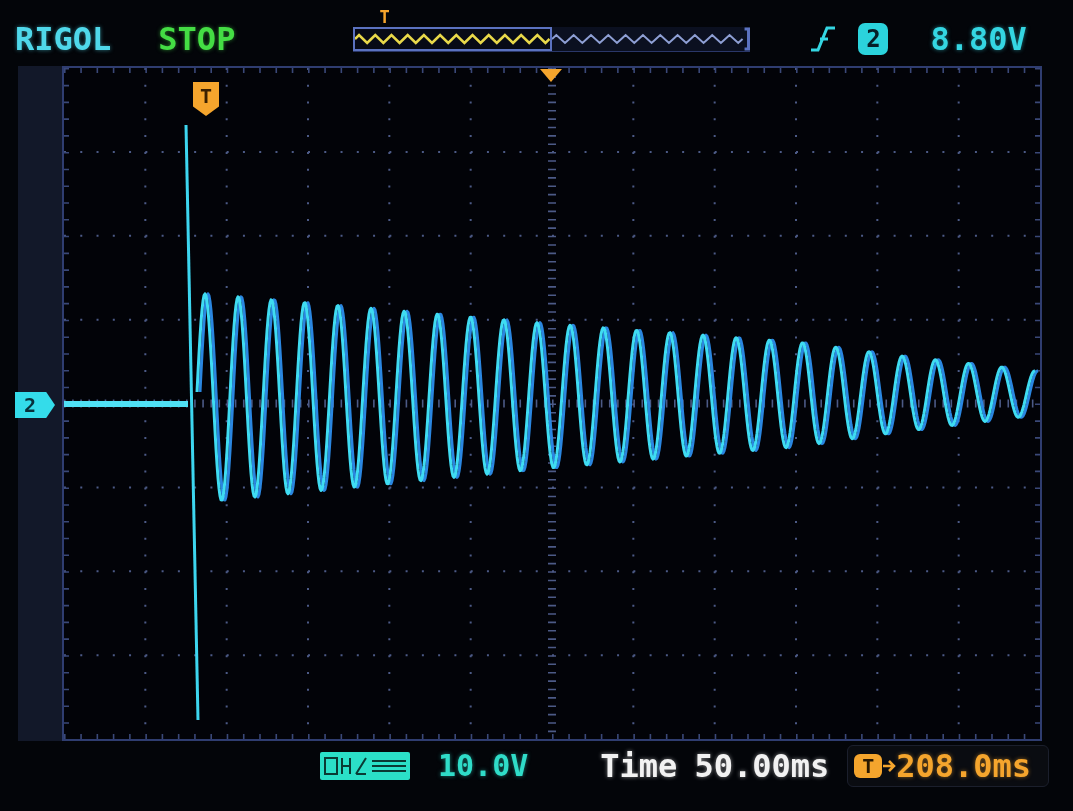  Describe the element at coordinates (197, 39) in the screenshot. I see `run-state-label: STOP` at that location.